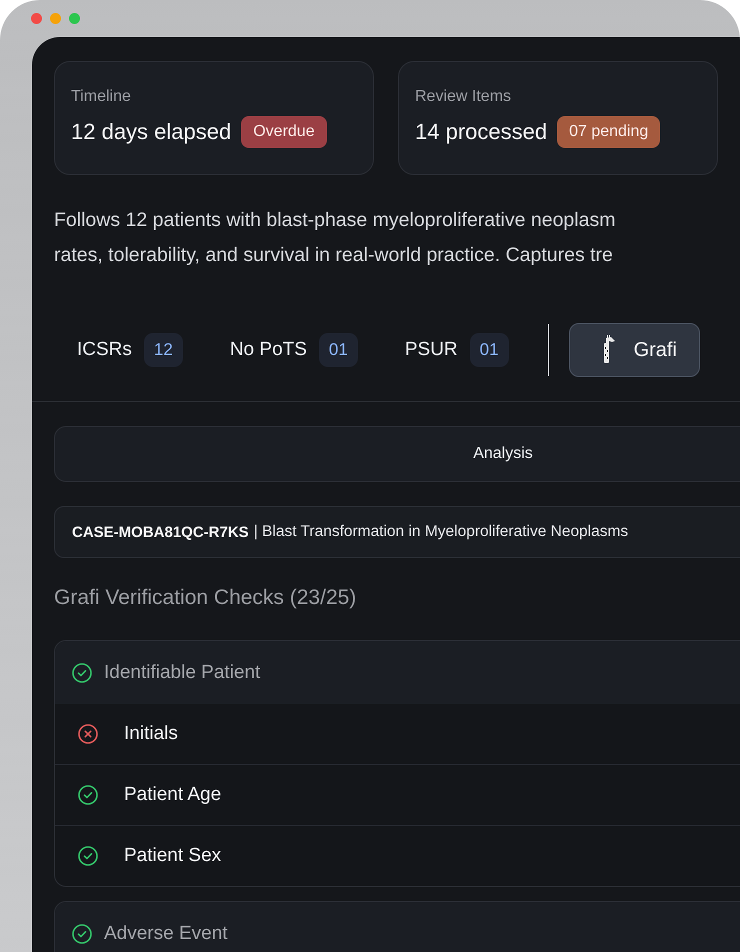  Describe the element at coordinates (163, 350) in the screenshot. I see `count-badge: 12` at that location.